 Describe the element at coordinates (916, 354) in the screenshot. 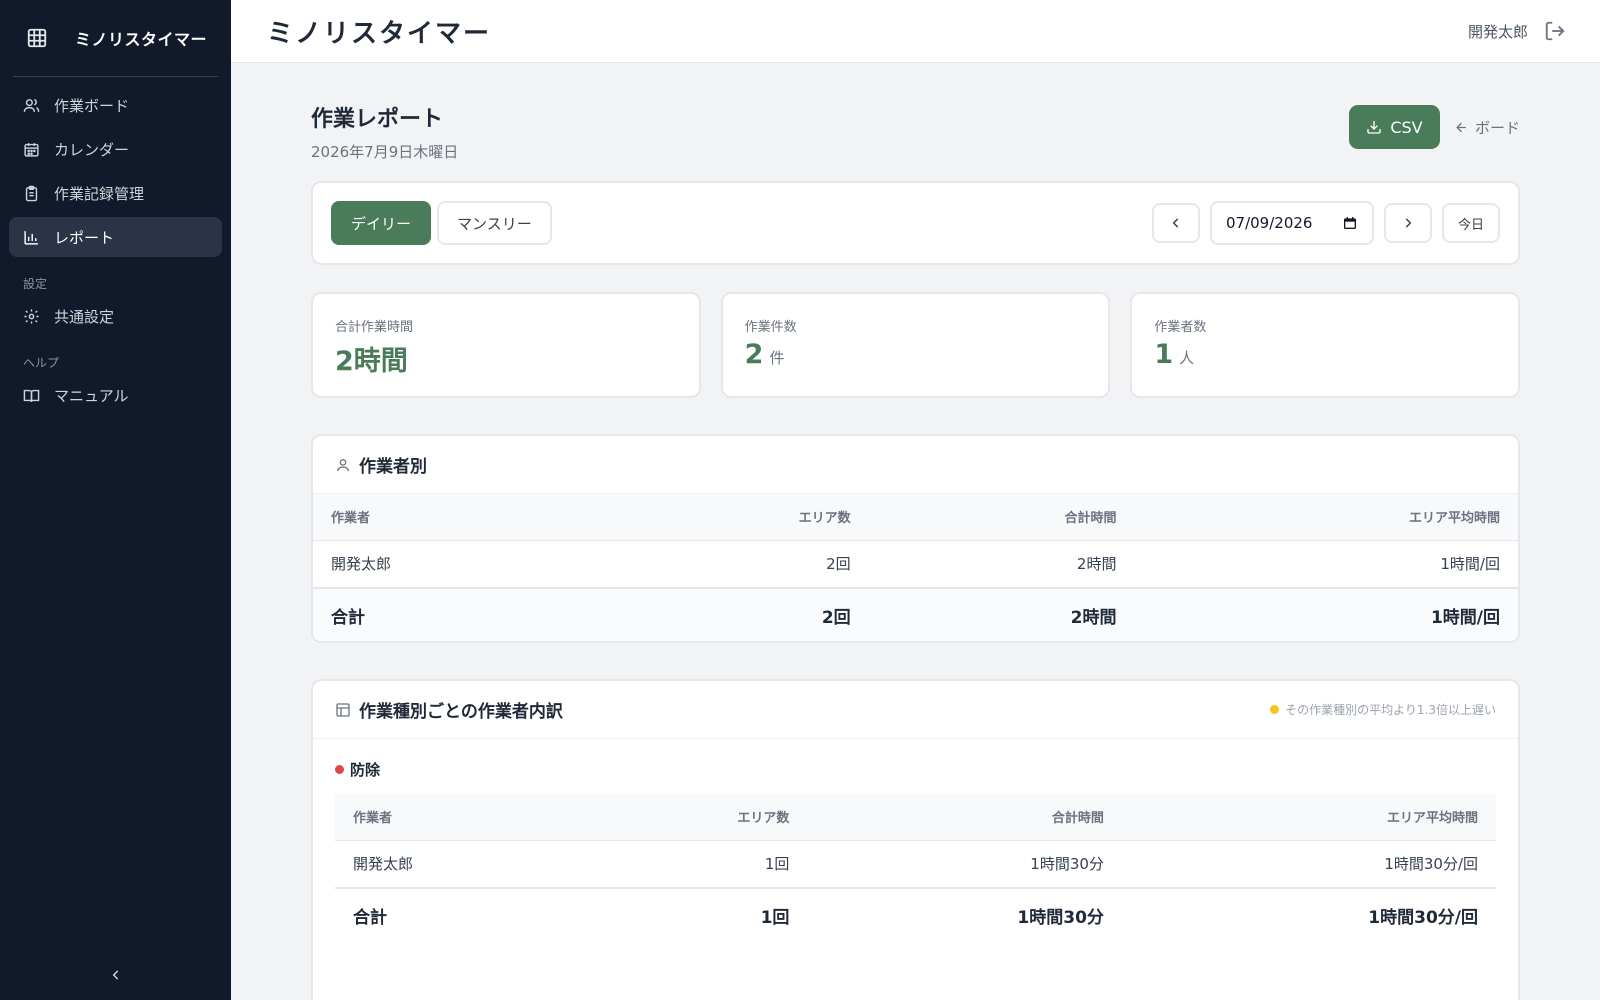

I see `stat-value: 2 件` at that location.